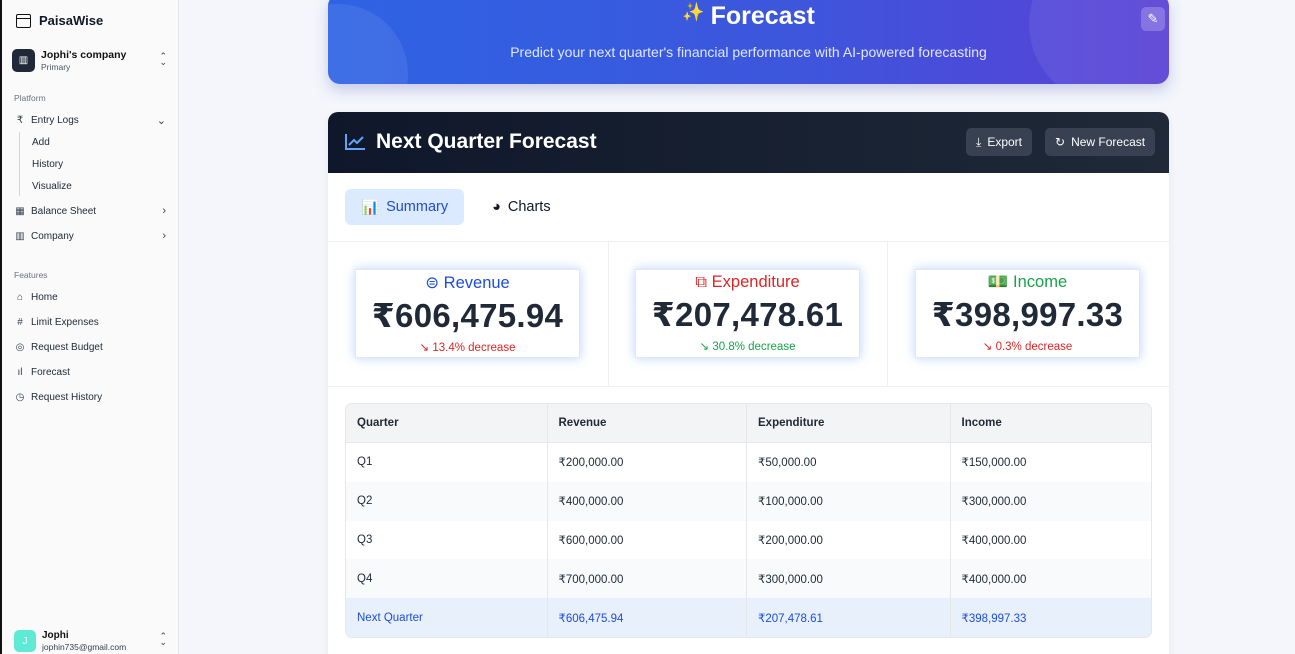 This screenshot has height=654, width=1295. Describe the element at coordinates (849, 462) in the screenshot. I see `table-cell: ₹50,000.00` at that location.